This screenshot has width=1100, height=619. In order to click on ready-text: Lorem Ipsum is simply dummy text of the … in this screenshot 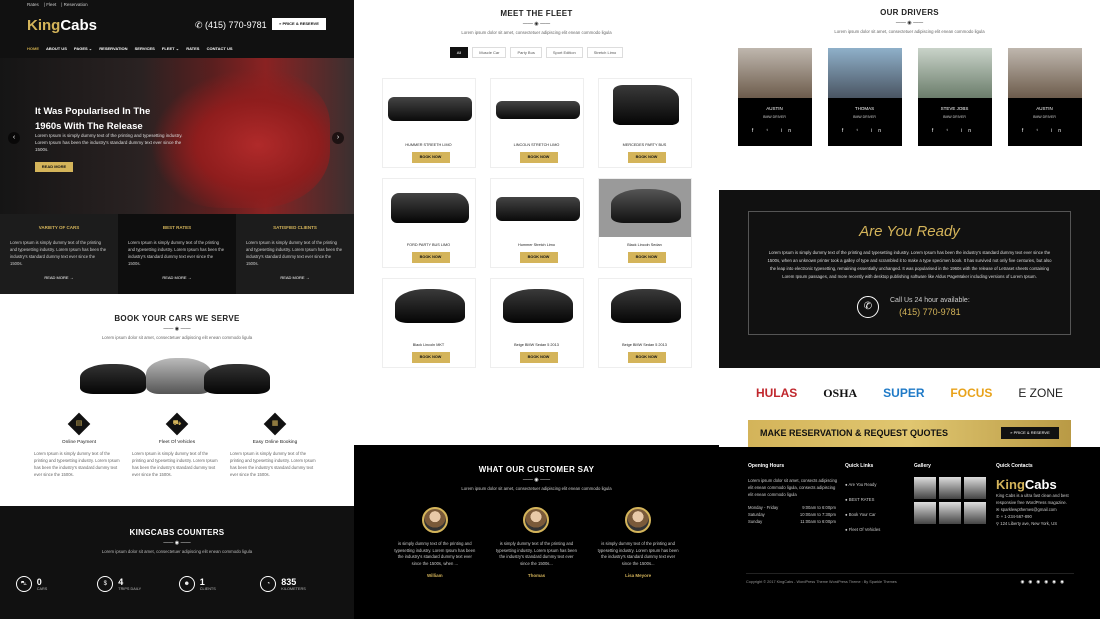, I will do `click(909, 264)`.